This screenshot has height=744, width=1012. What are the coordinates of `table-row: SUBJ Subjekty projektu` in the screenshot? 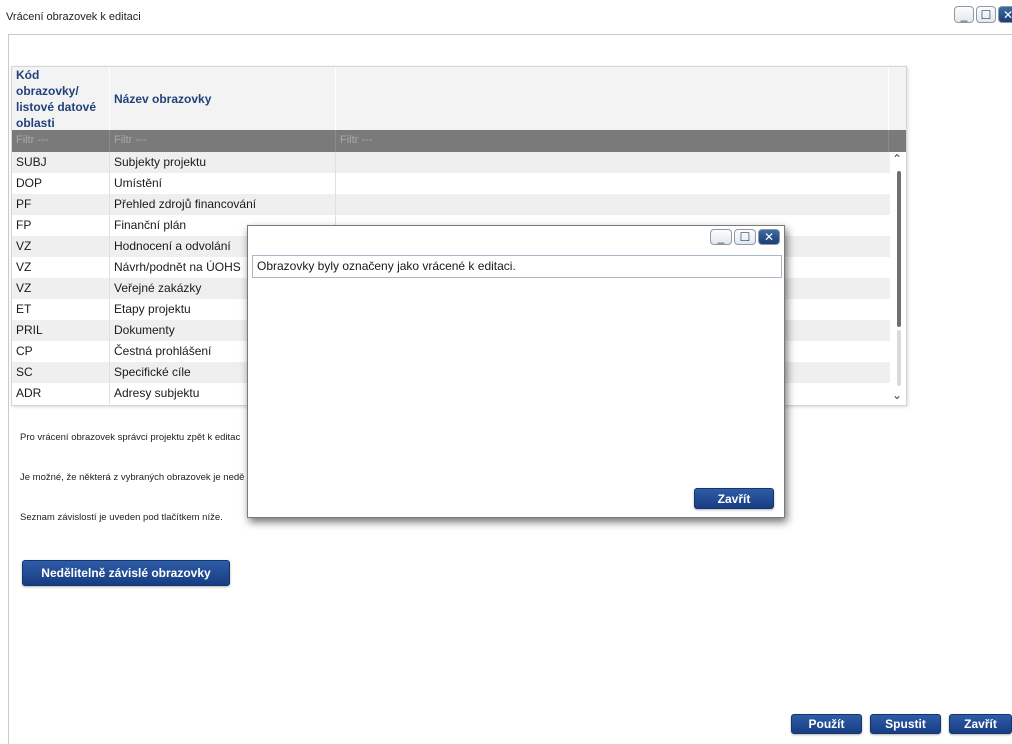 It's located at (459, 162).